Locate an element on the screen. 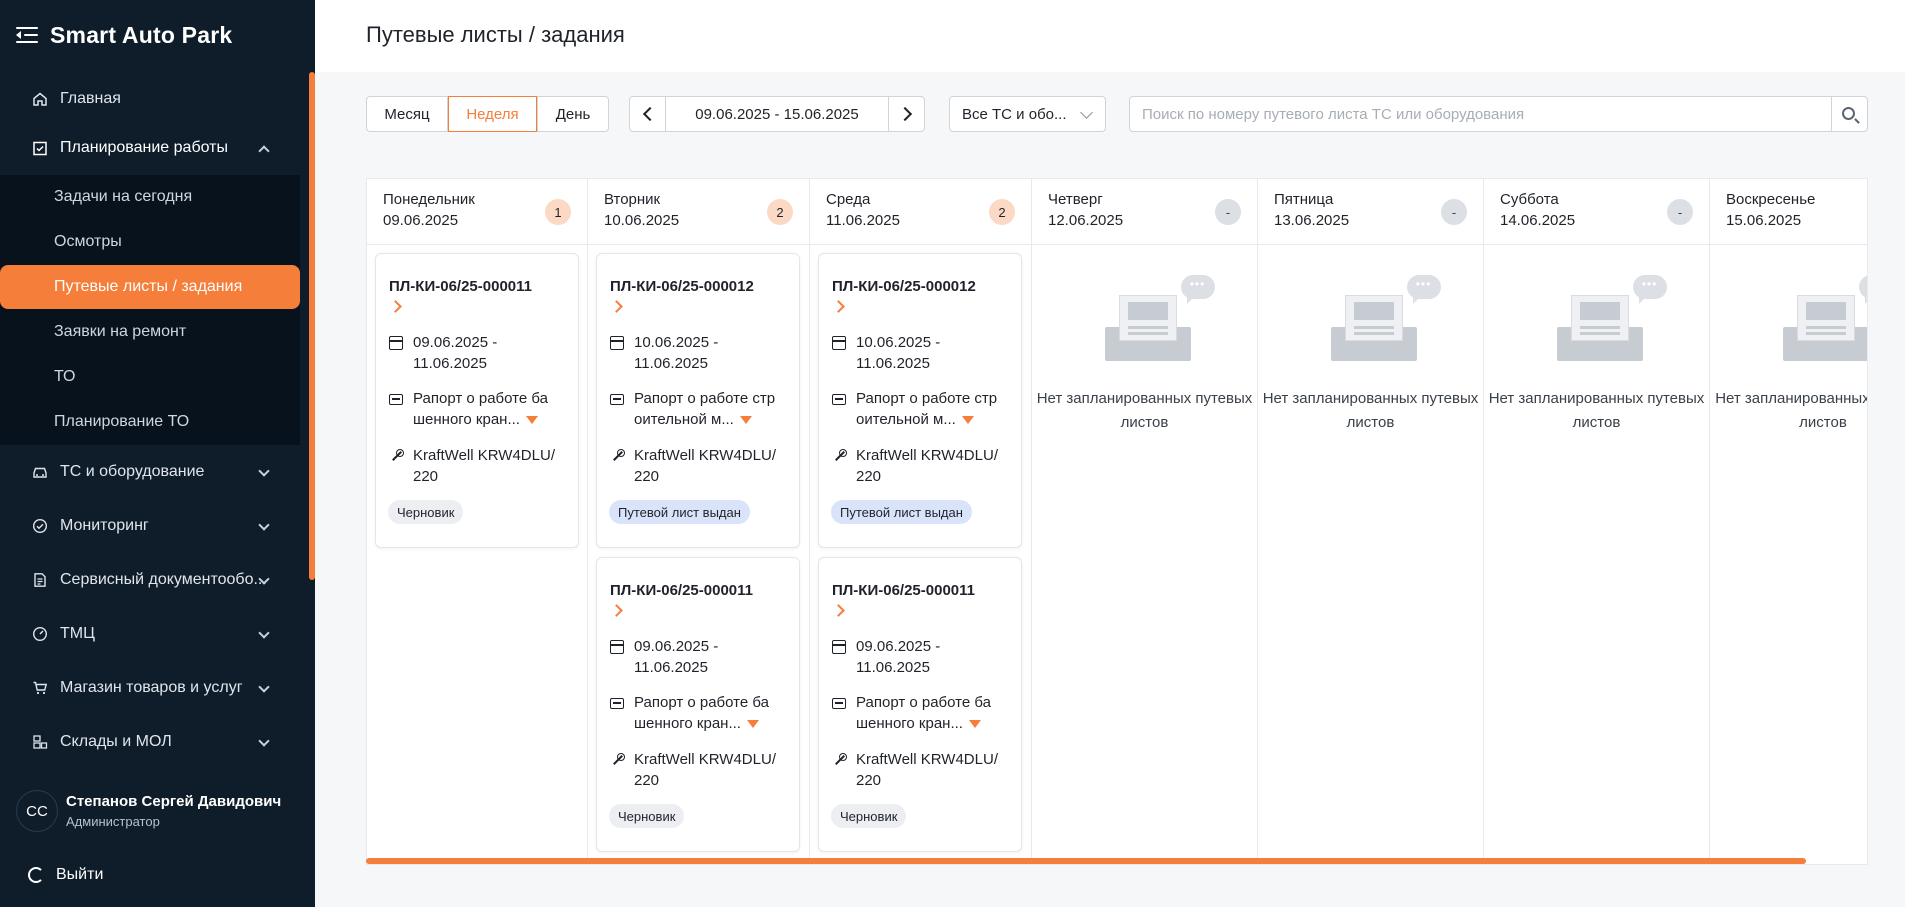  count-badge: - is located at coordinates (1680, 212).